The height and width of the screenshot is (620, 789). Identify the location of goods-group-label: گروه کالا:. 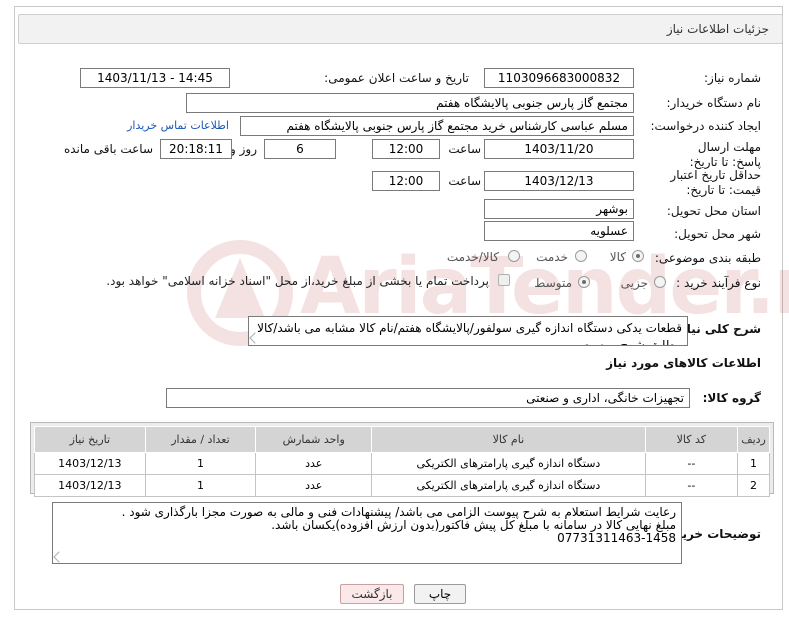
(731, 398).